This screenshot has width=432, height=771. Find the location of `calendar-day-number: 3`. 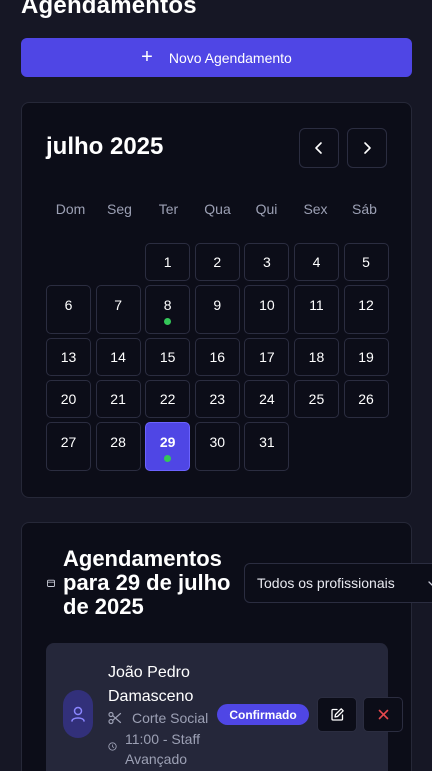

calendar-day-number: 3 is located at coordinates (266, 262).